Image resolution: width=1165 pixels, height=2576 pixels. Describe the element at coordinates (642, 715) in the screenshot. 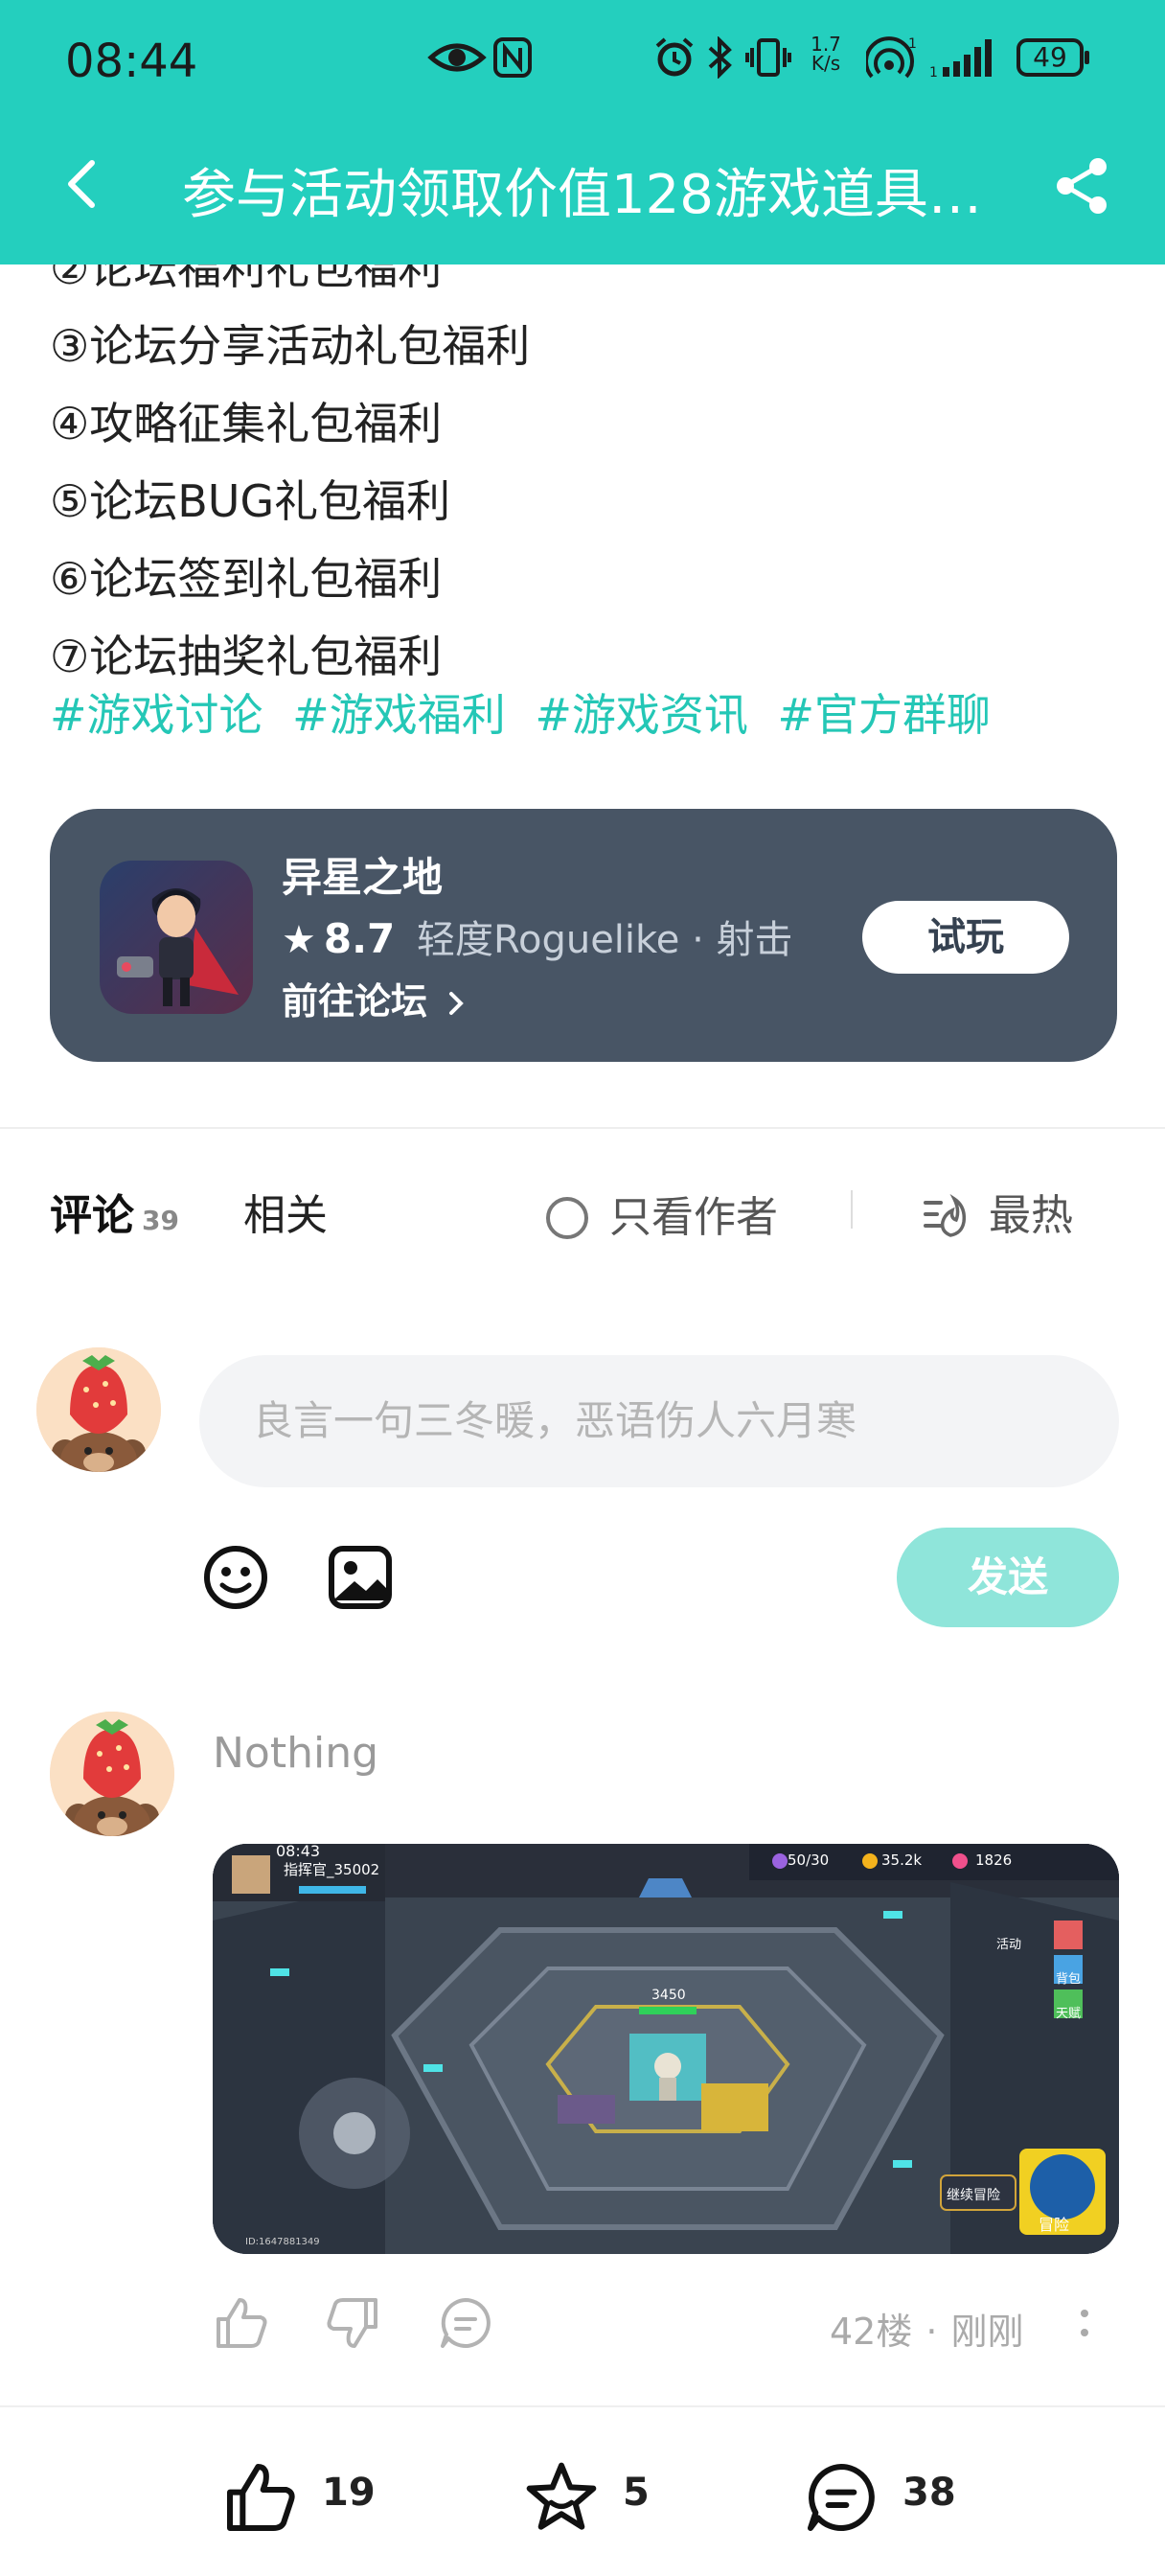

I see `tag-link: #游戏资讯` at that location.